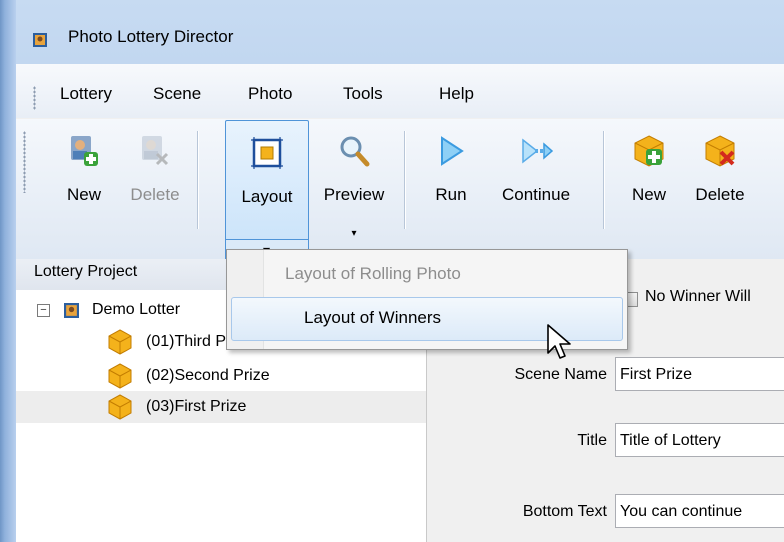 Image resolution: width=784 pixels, height=542 pixels. I want to click on tree-item-first-prize: (03)First Prize, so click(221, 407).